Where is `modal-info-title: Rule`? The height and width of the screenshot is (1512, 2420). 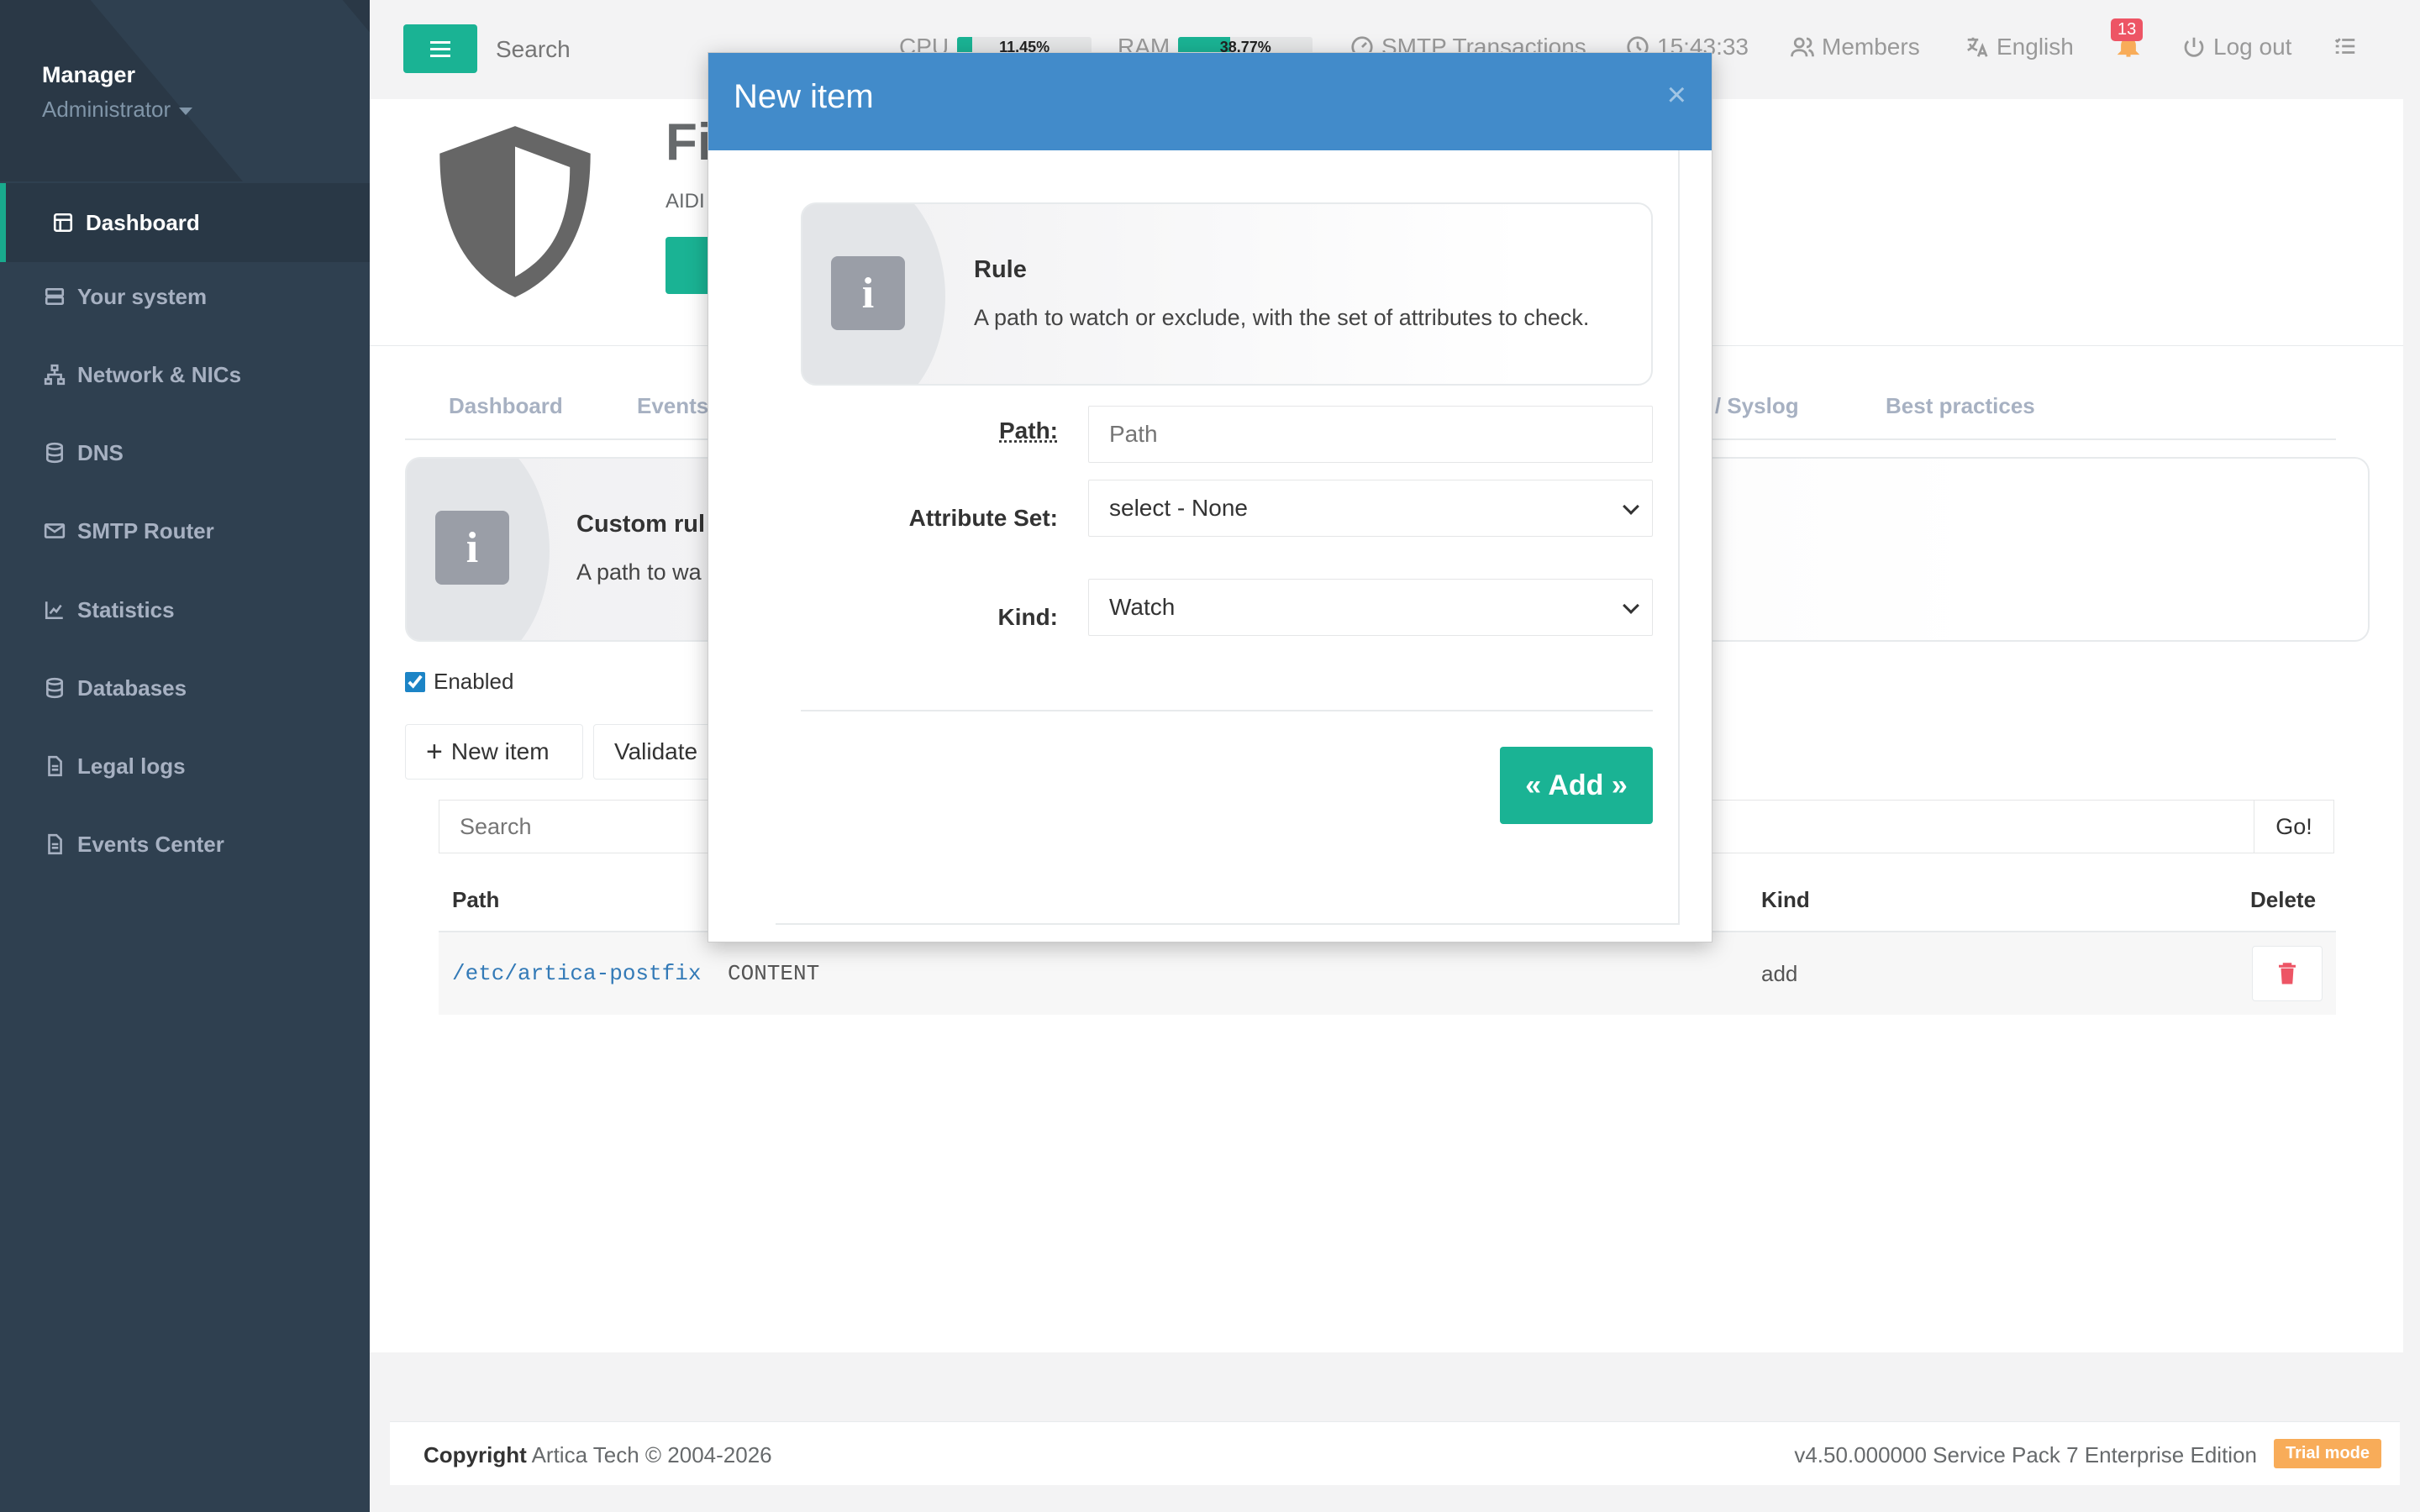 modal-info-title: Rule is located at coordinates (1000, 269).